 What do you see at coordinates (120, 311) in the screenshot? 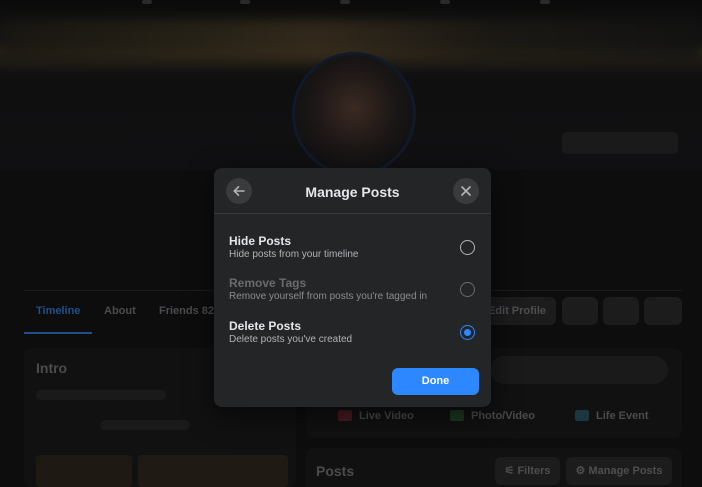
I see `tab-about: About` at bounding box center [120, 311].